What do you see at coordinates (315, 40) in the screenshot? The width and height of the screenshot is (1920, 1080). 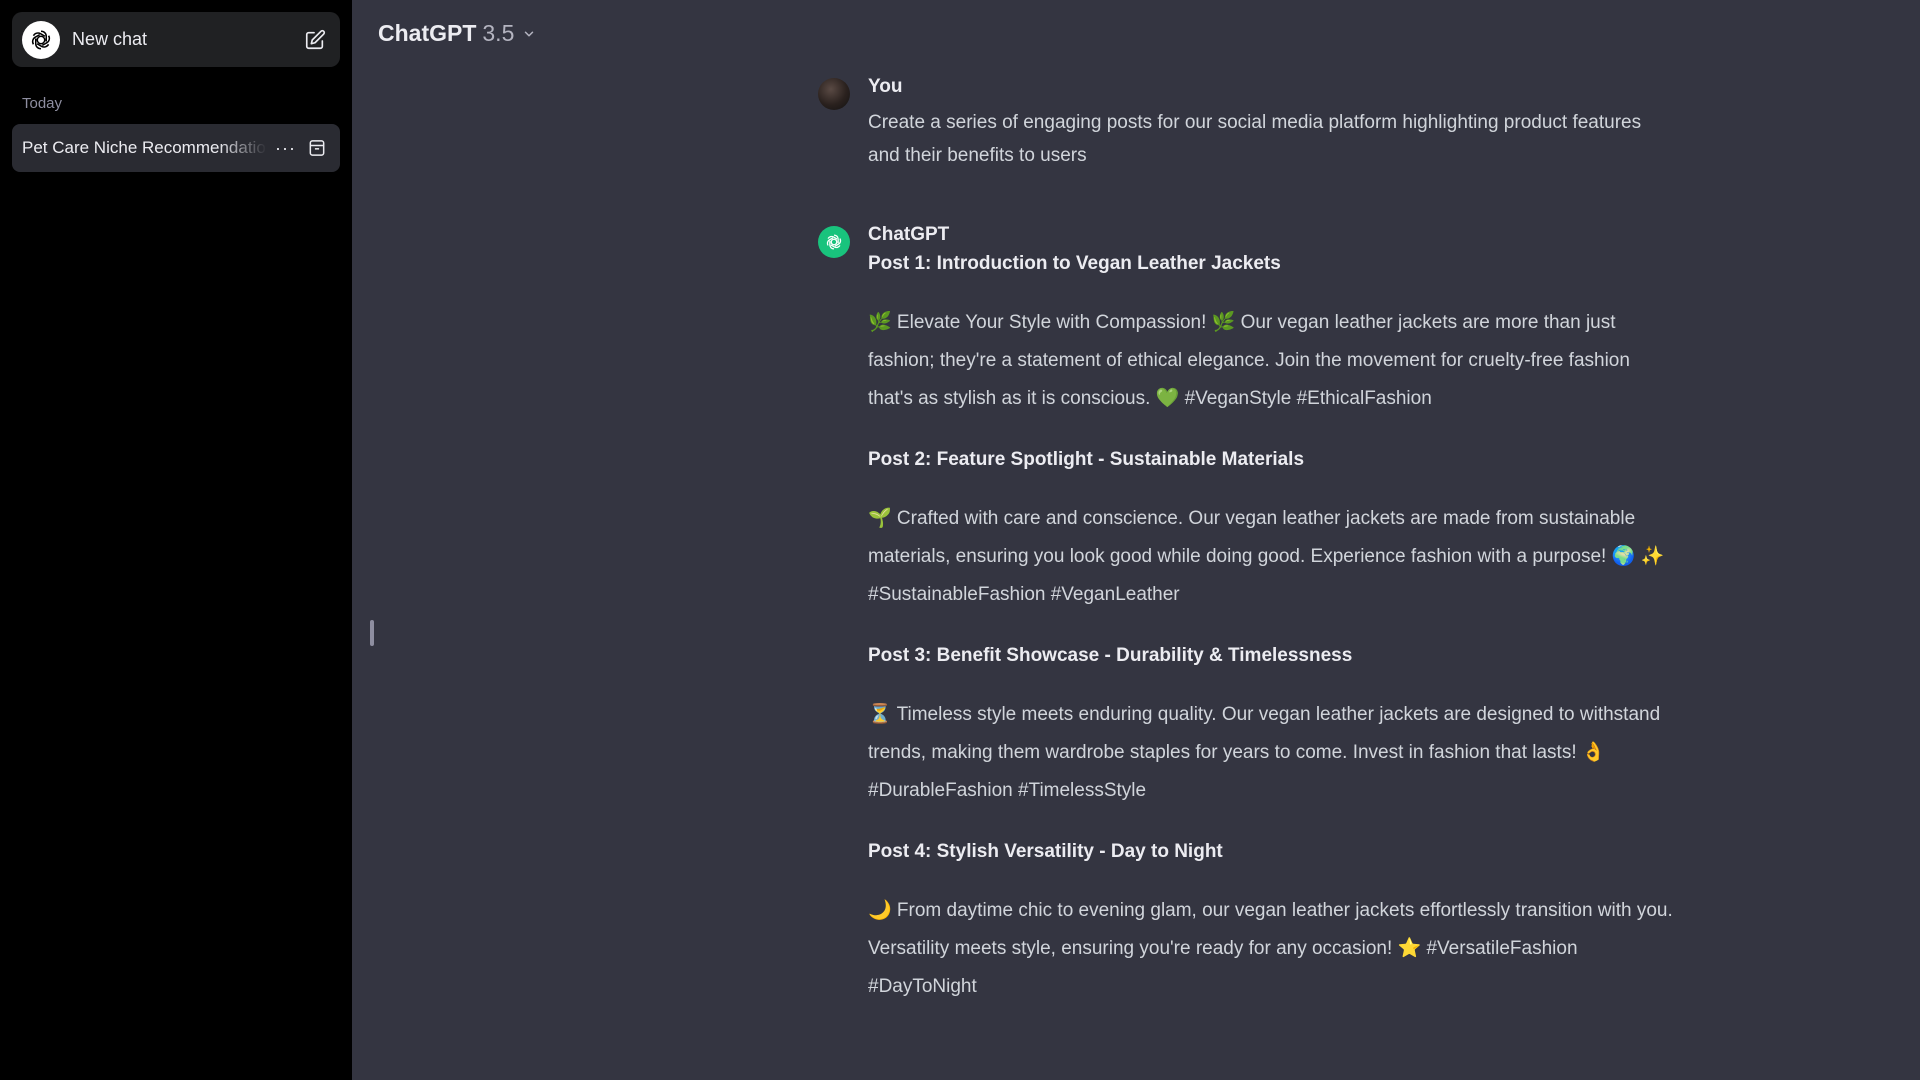 I see `edit-icon` at bounding box center [315, 40].